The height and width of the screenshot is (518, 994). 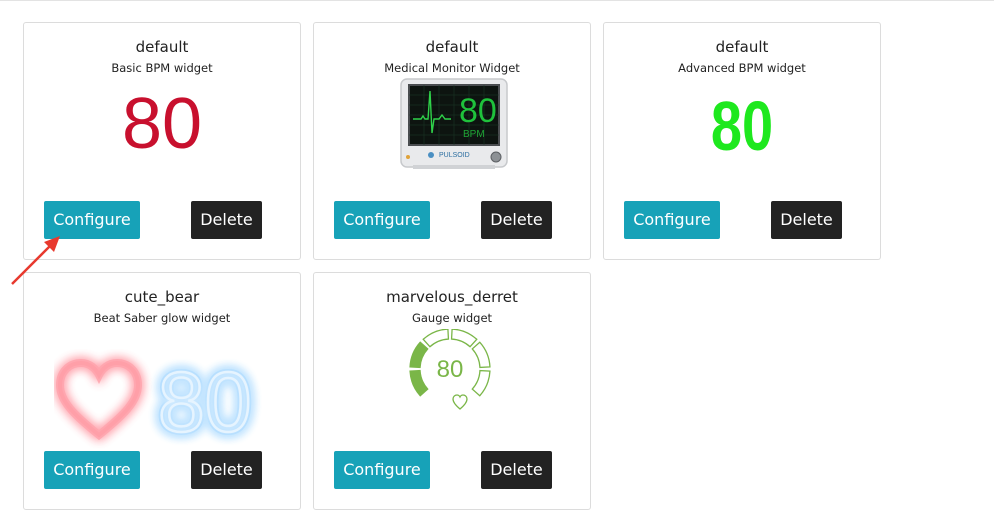 What do you see at coordinates (162, 124) in the screenshot?
I see `basic-bpm-value: 80` at bounding box center [162, 124].